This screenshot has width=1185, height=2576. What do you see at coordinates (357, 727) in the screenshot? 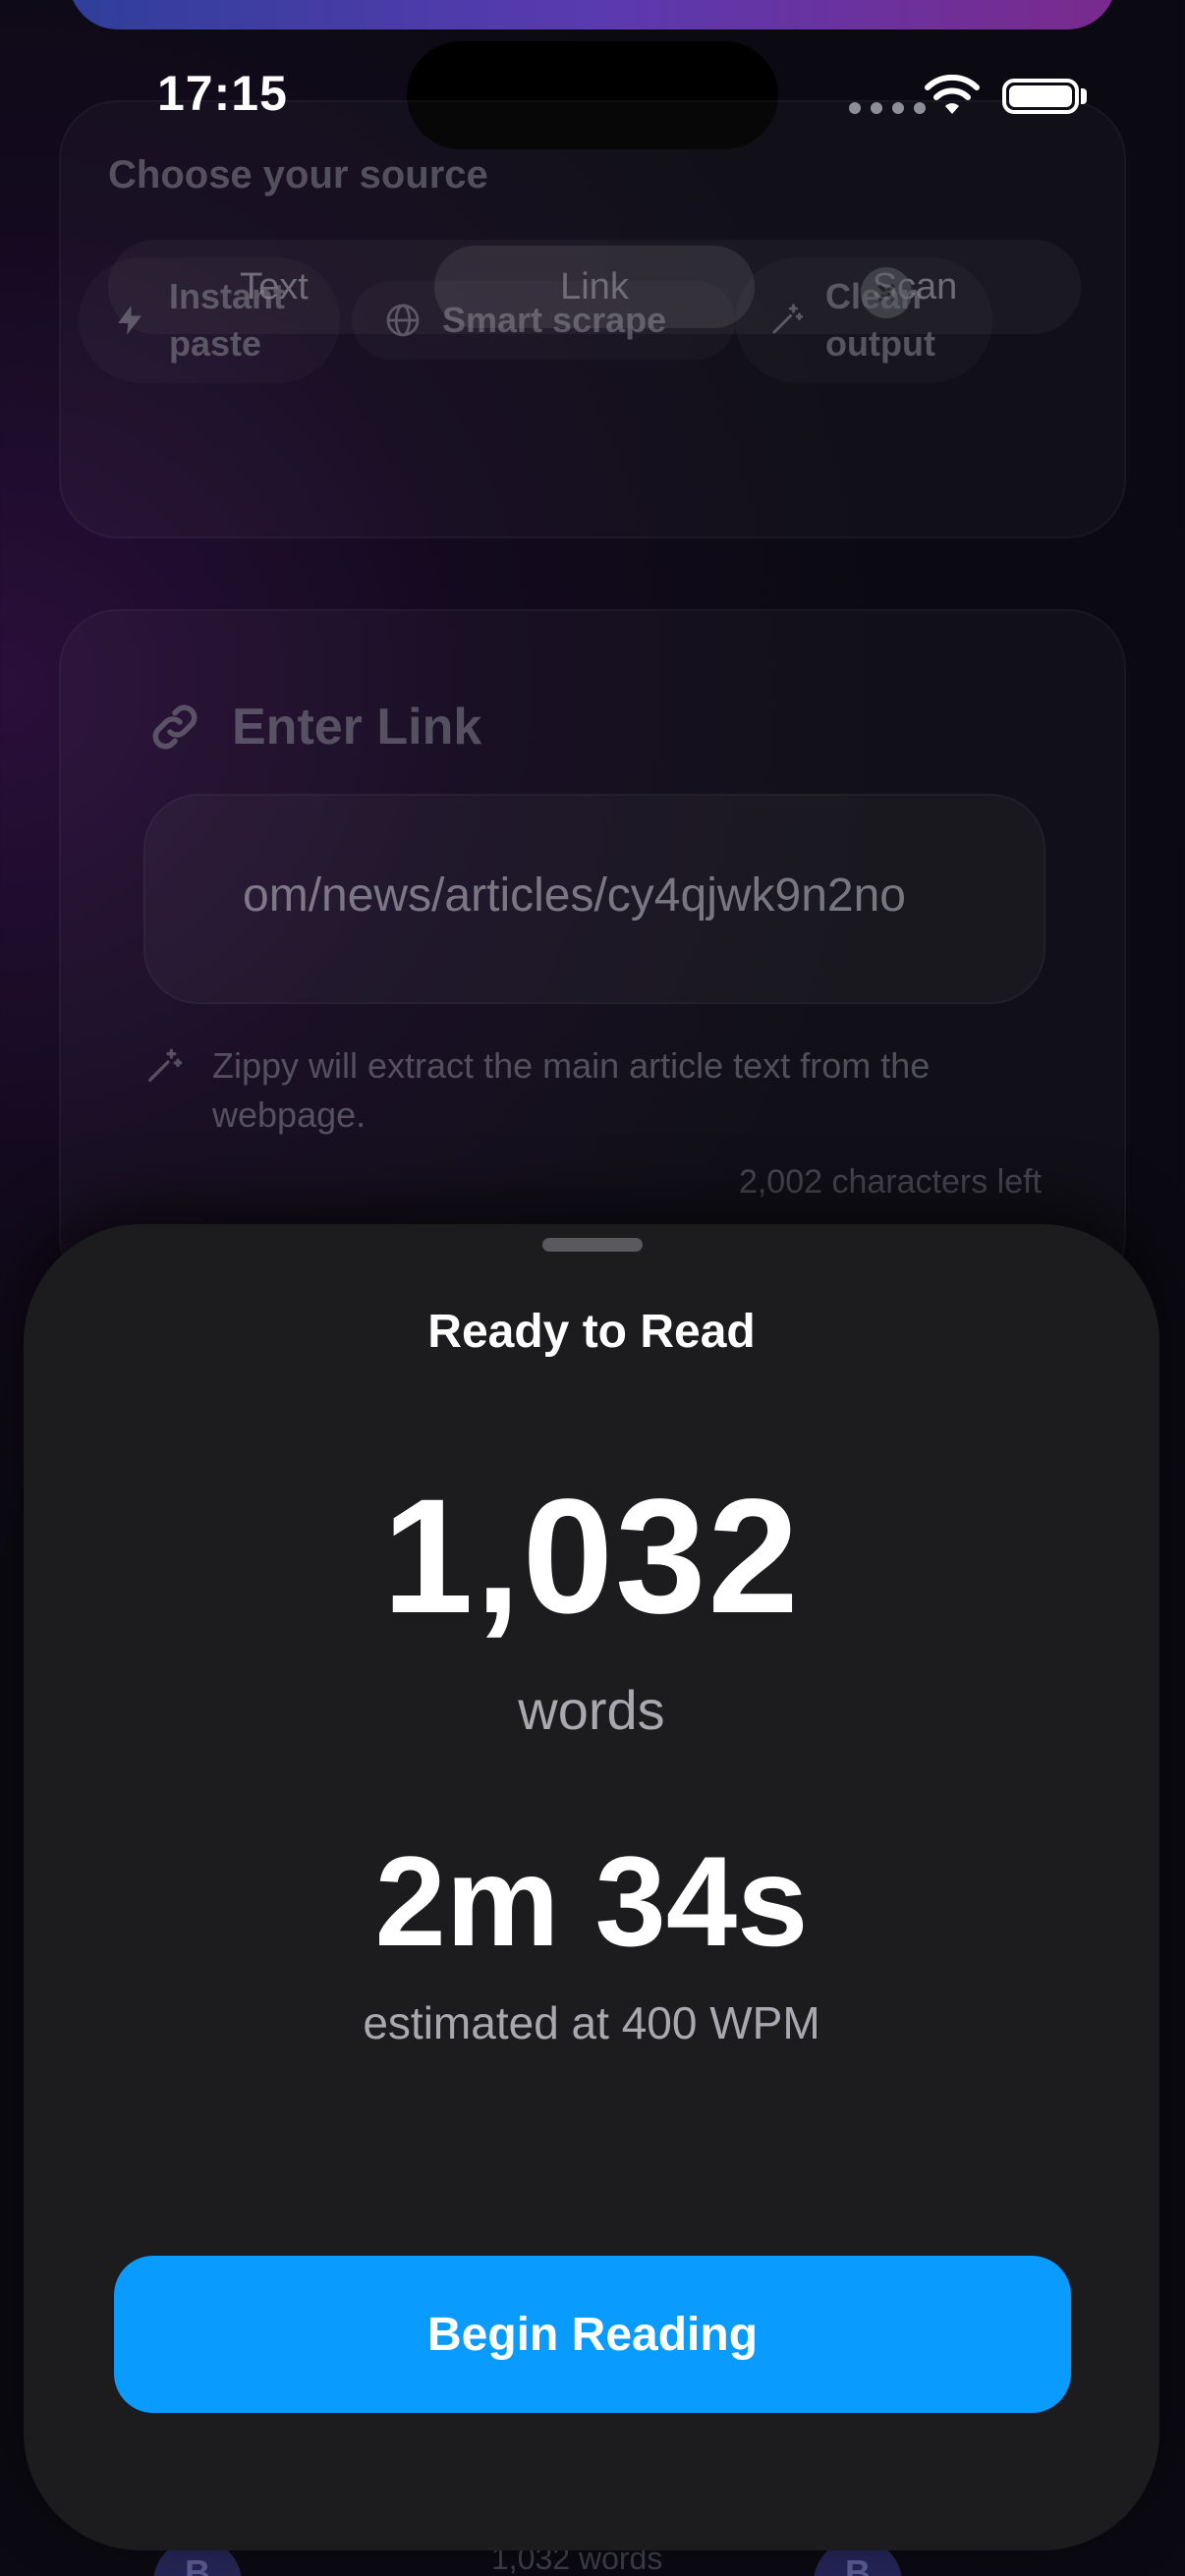
I see `link-title-label: Enter Link` at bounding box center [357, 727].